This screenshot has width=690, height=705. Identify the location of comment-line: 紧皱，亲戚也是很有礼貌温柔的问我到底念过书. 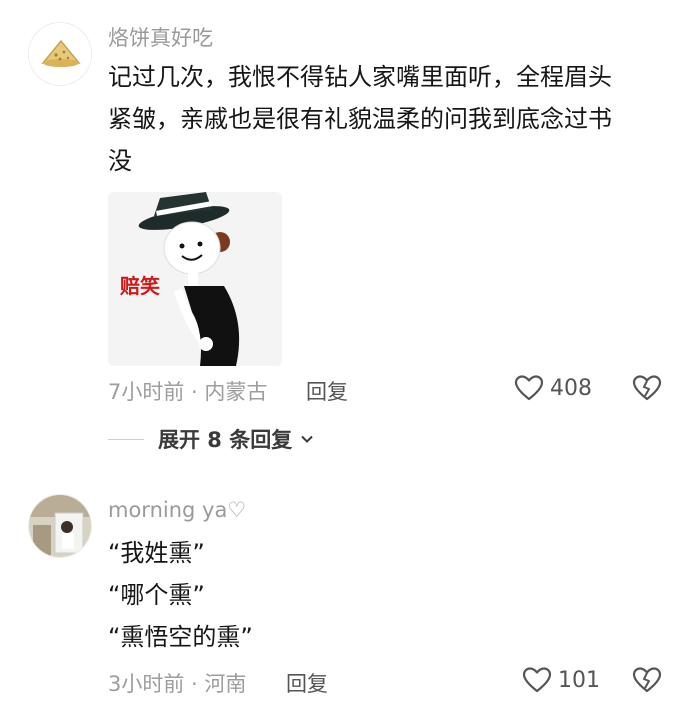
(360, 119).